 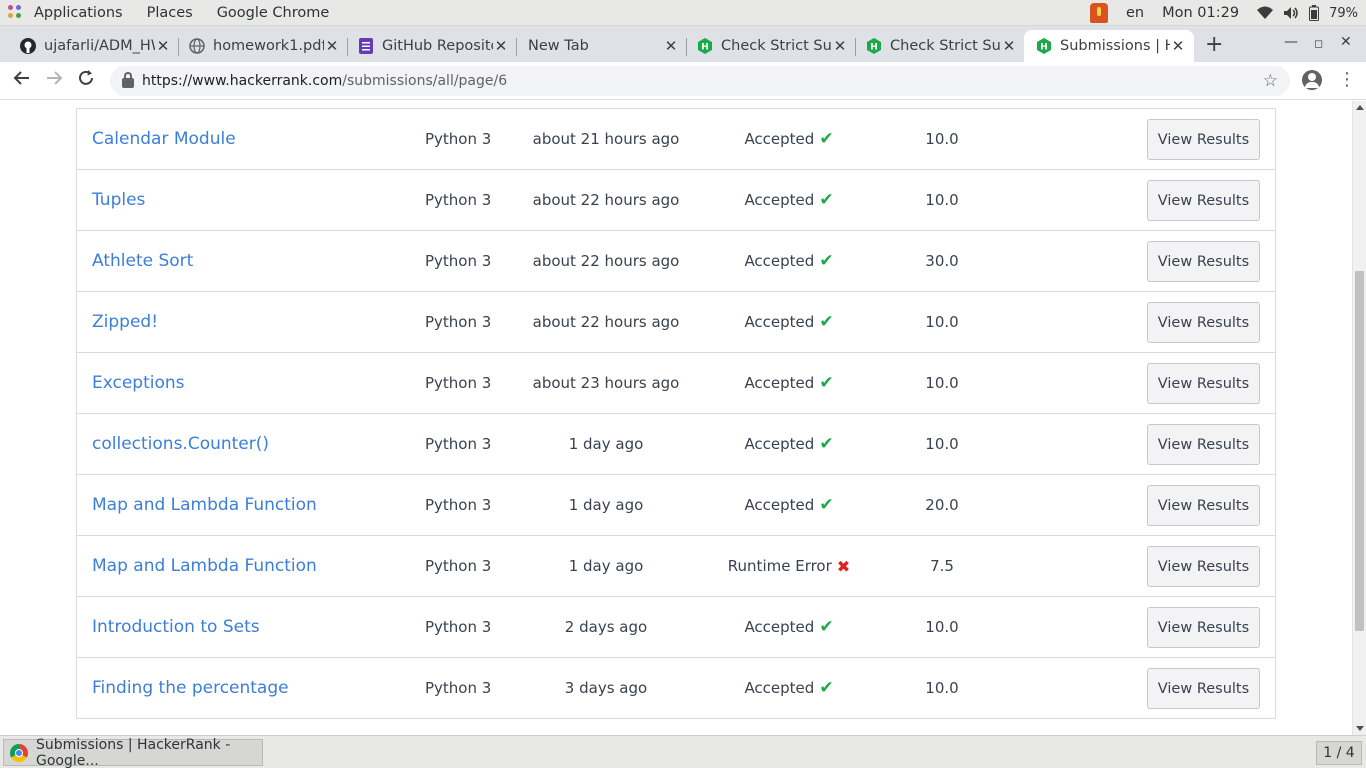 What do you see at coordinates (597, 46) in the screenshot?
I see `tab-new-tab: New Tab ✕` at bounding box center [597, 46].